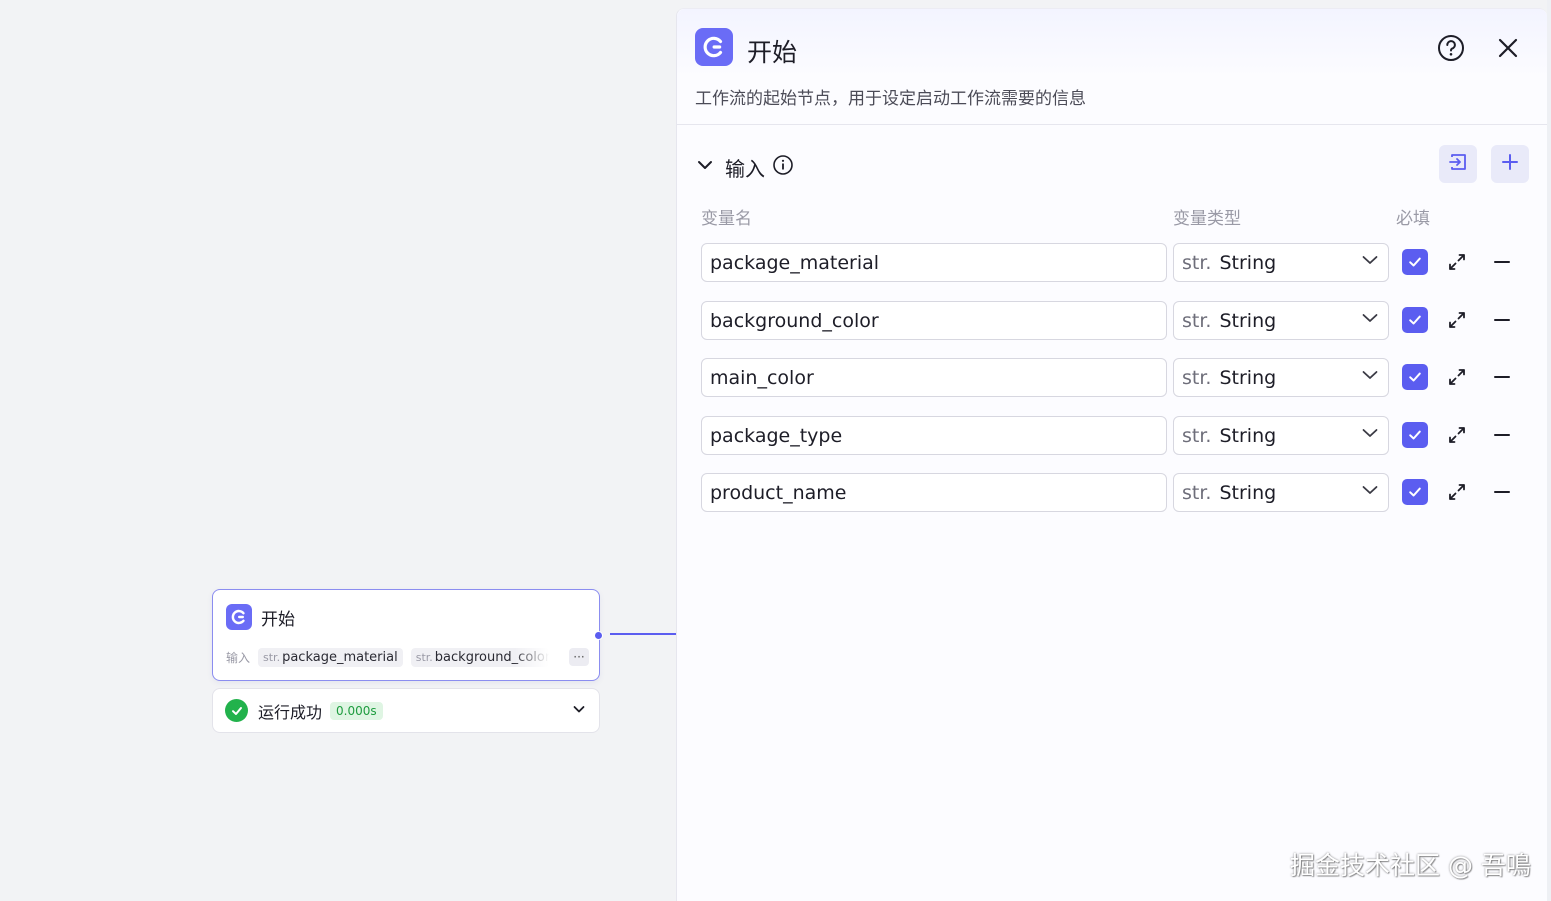  I want to click on add-variable-button, so click(1510, 164).